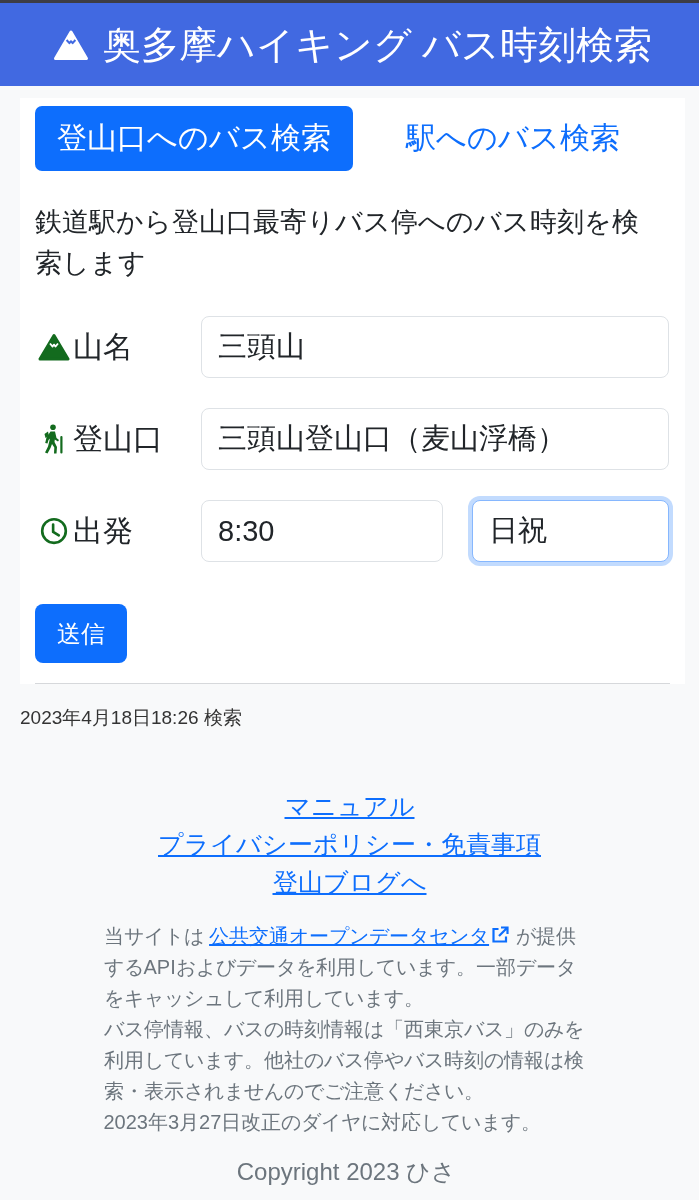 The height and width of the screenshot is (1200, 699). What do you see at coordinates (513, 138) in the screenshot?
I see `tab: 駅へのバス検索` at bounding box center [513, 138].